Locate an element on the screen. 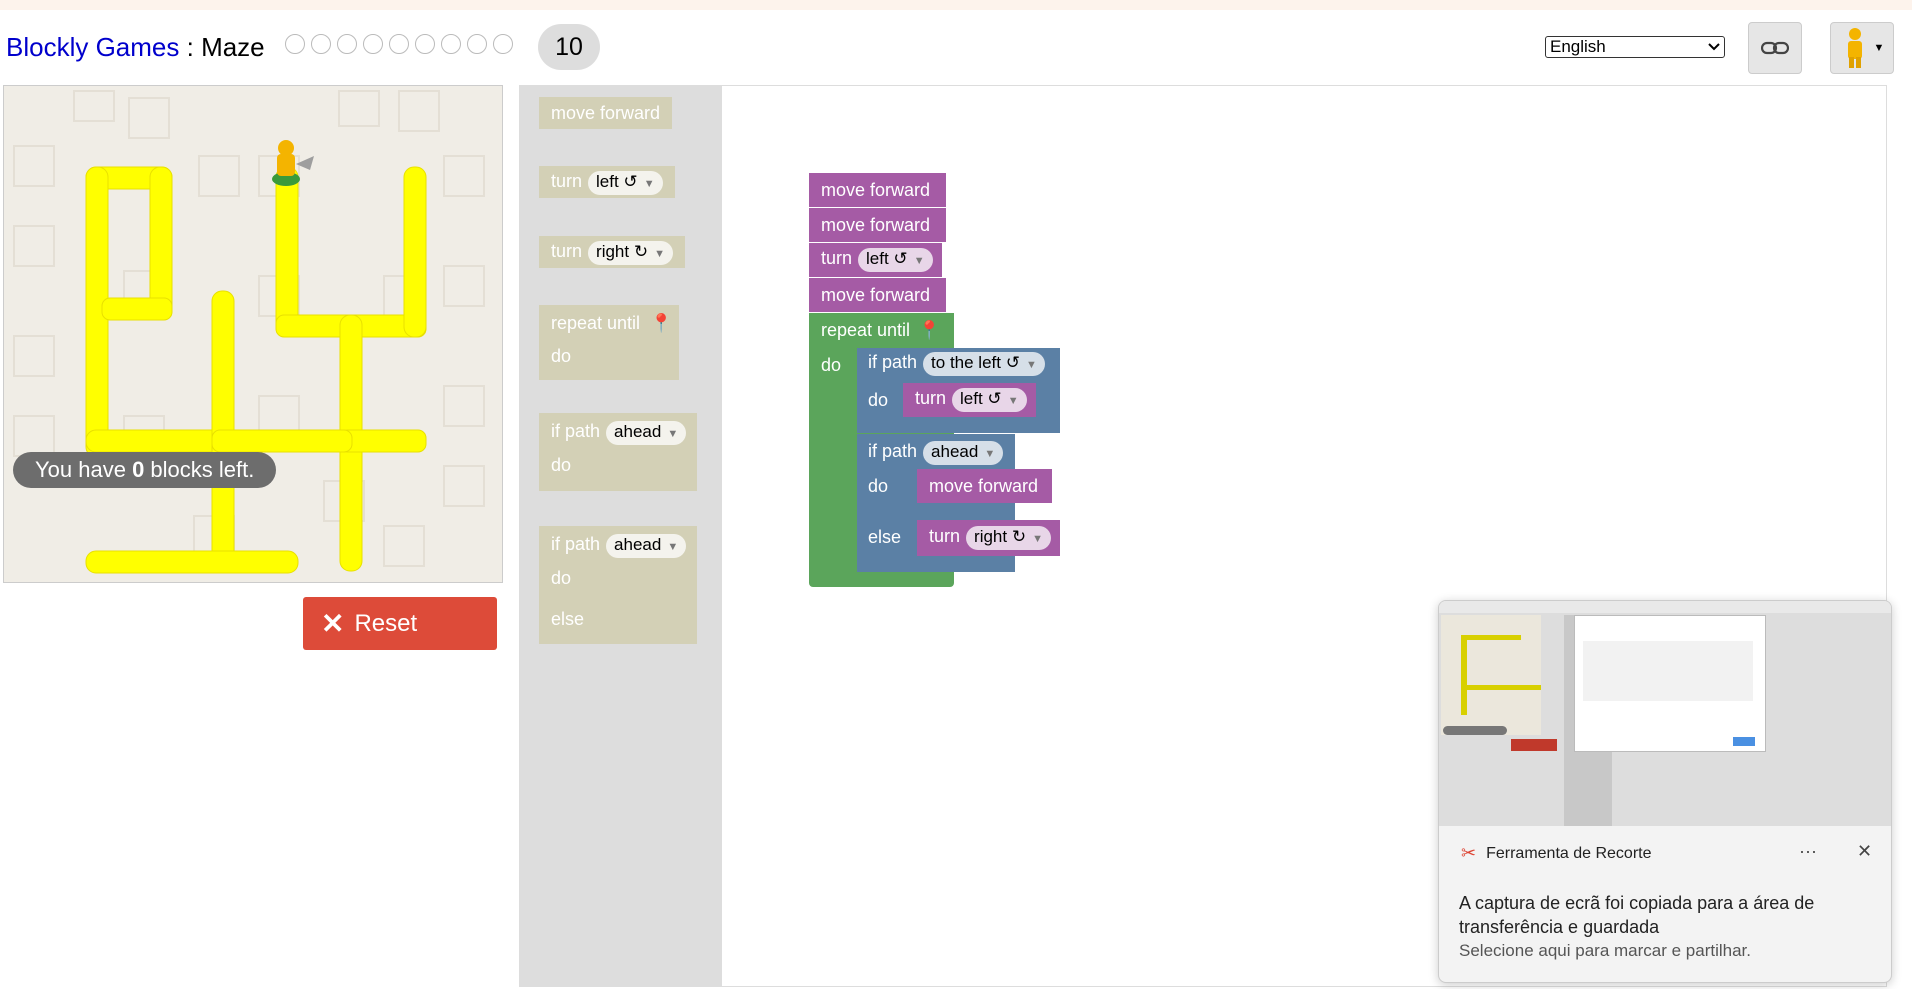  blockly-games-link: Blockly Games is located at coordinates (92, 47).